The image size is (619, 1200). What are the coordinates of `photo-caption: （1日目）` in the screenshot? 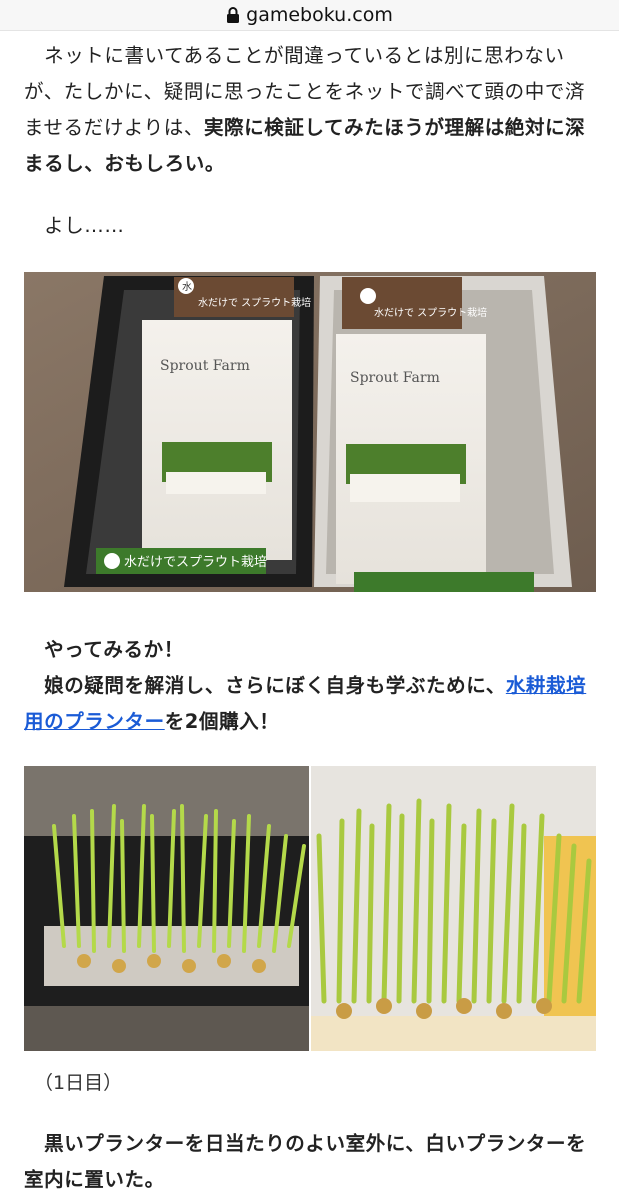 It's located at (78, 1083).